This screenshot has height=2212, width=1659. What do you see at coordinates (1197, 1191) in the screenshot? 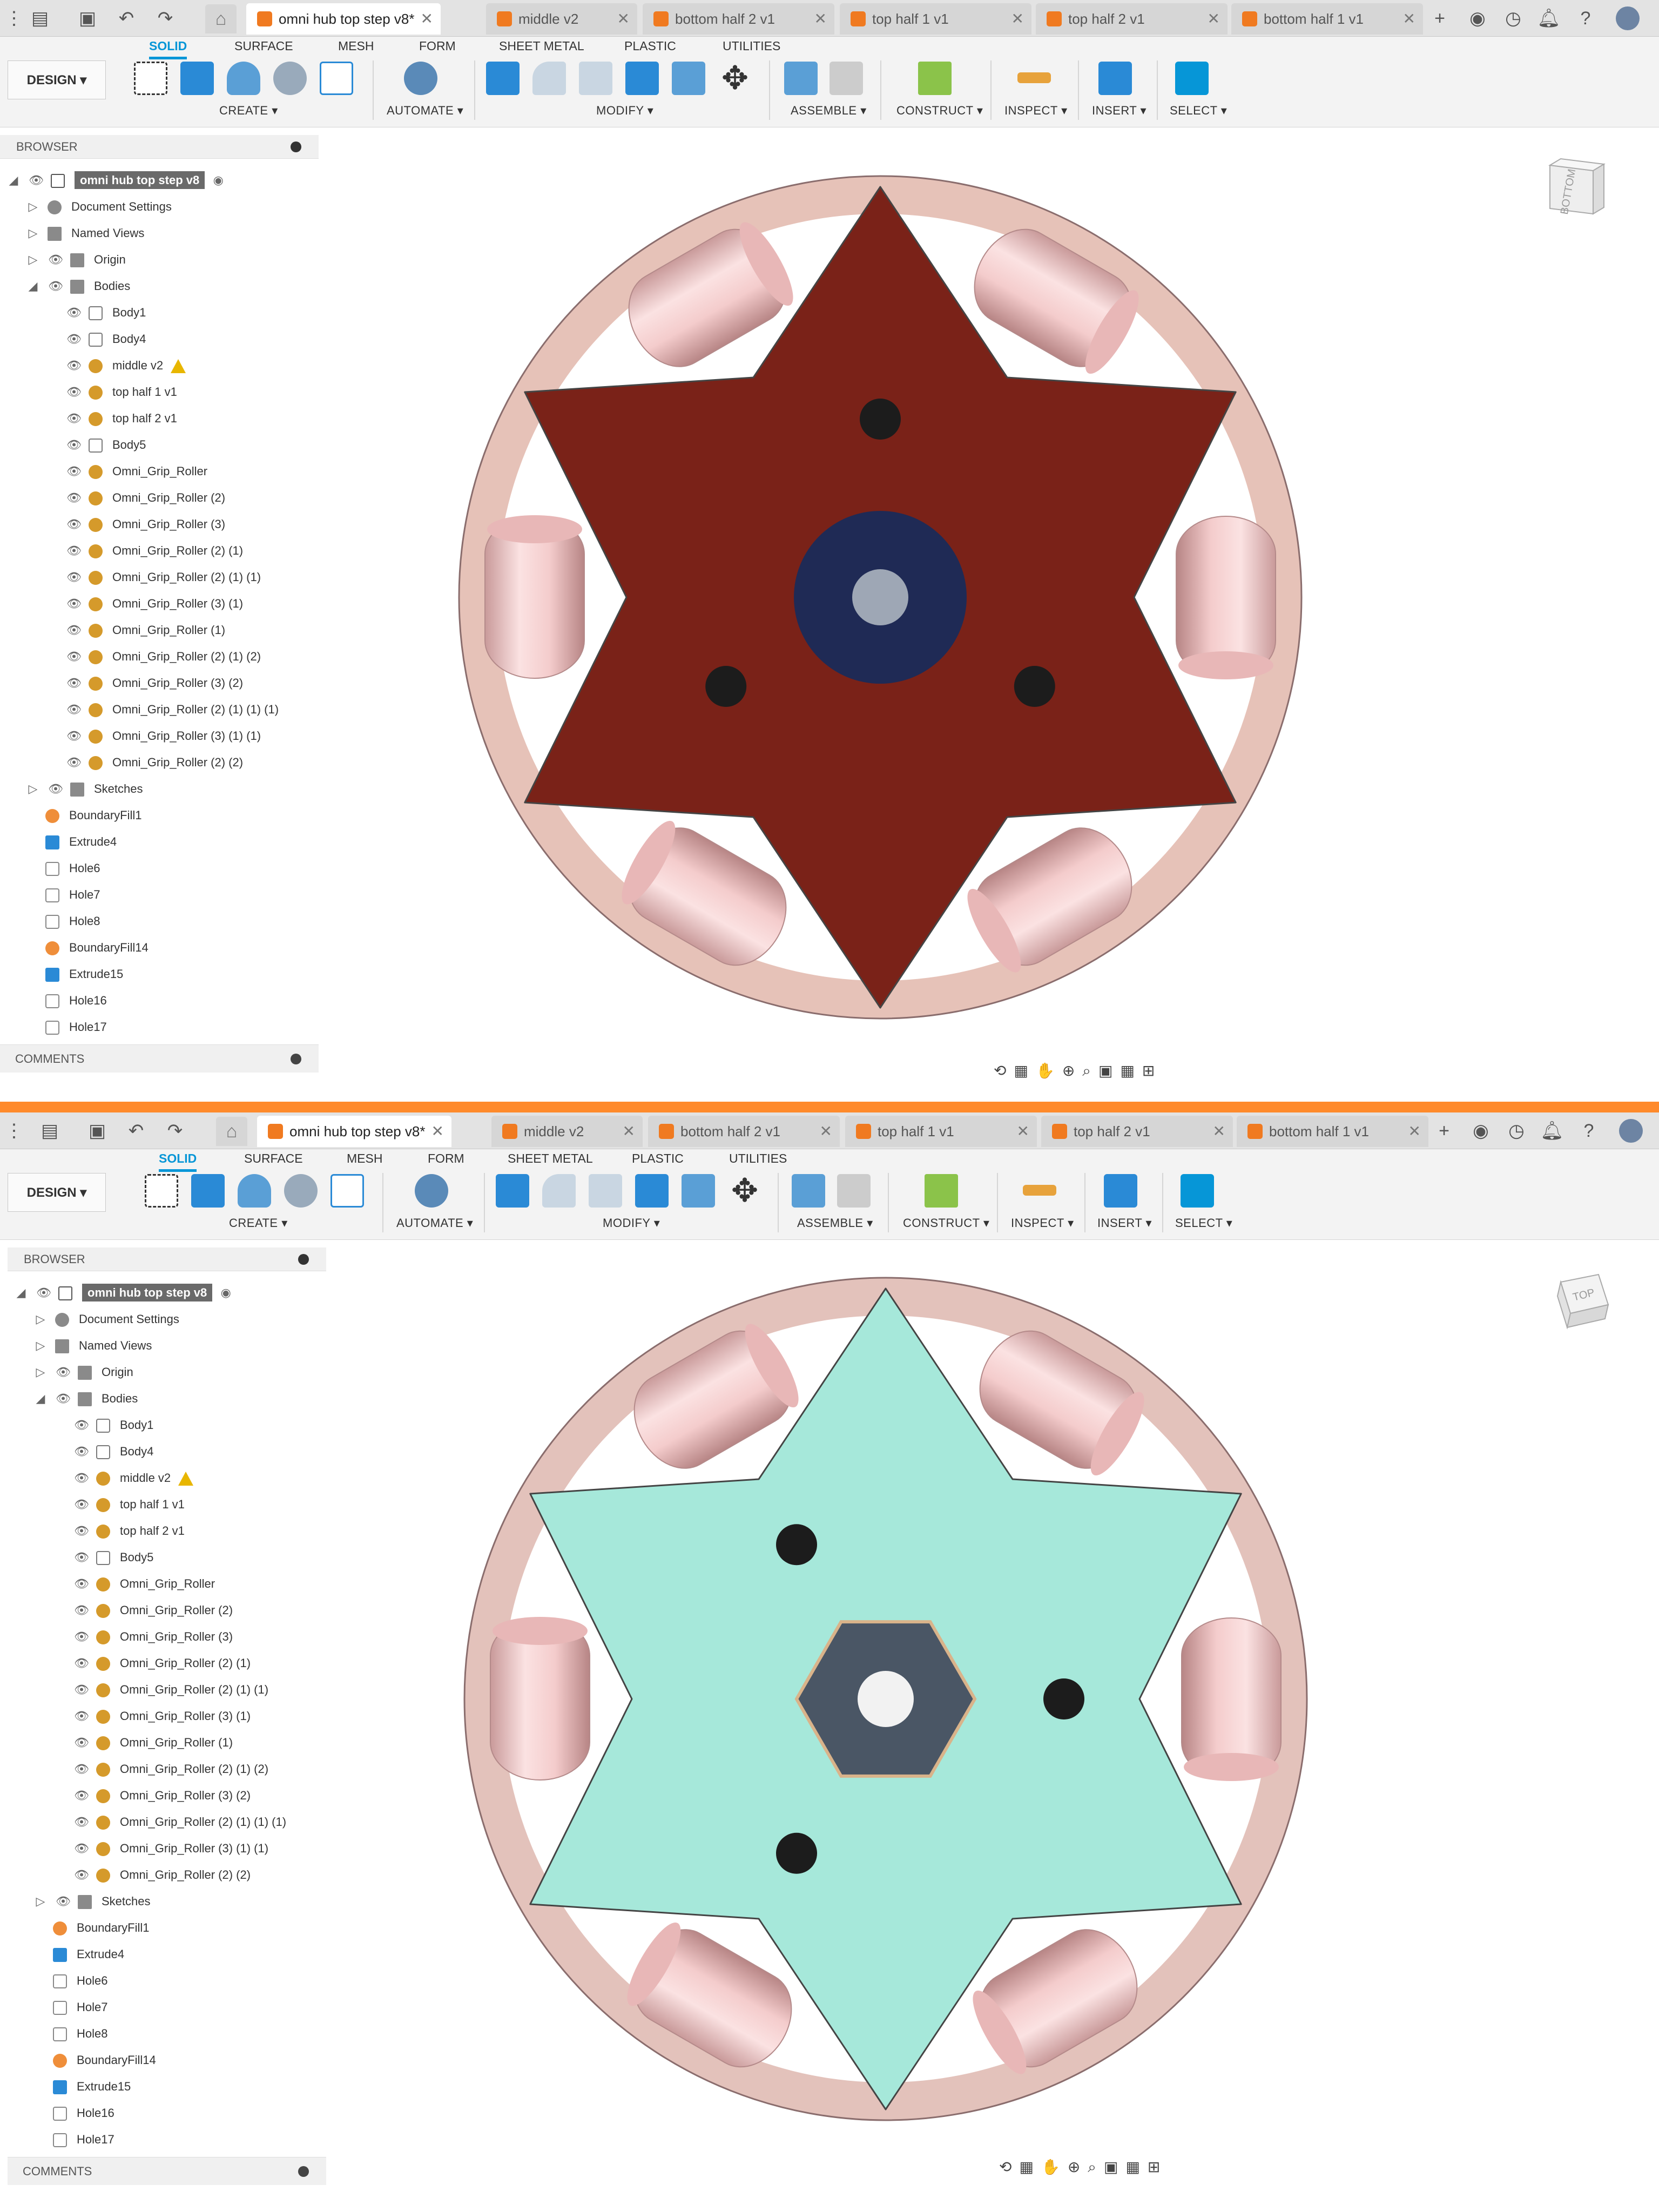
I see `select-icon` at bounding box center [1197, 1191].